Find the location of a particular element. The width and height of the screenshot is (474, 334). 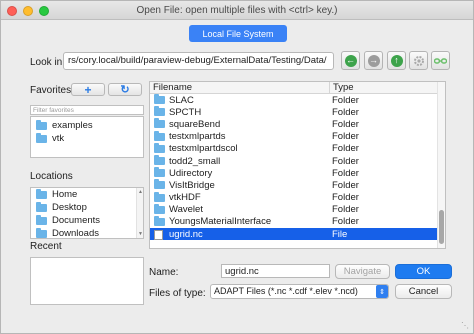

forward-button: → is located at coordinates (373, 60).